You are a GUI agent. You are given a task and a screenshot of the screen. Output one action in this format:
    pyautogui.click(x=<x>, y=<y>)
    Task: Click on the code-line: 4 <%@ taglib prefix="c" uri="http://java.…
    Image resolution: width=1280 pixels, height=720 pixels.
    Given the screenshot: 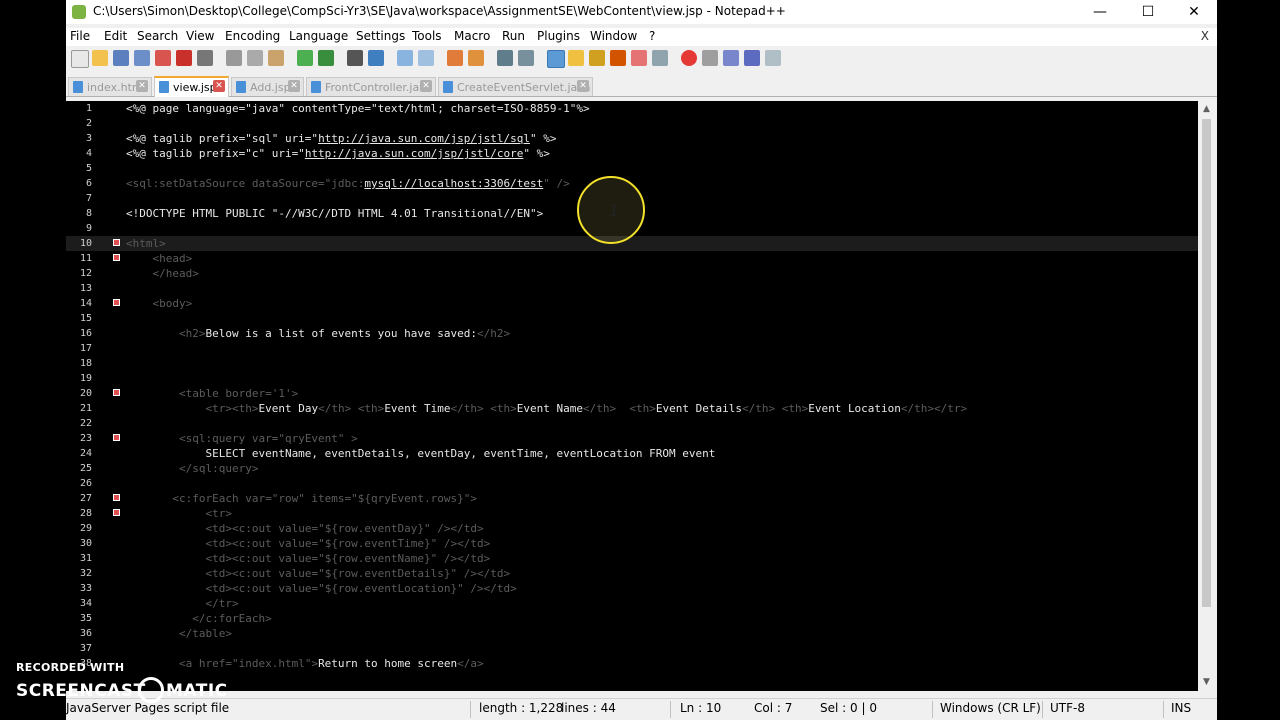 What is the action you would take?
    pyautogui.click(x=632, y=153)
    